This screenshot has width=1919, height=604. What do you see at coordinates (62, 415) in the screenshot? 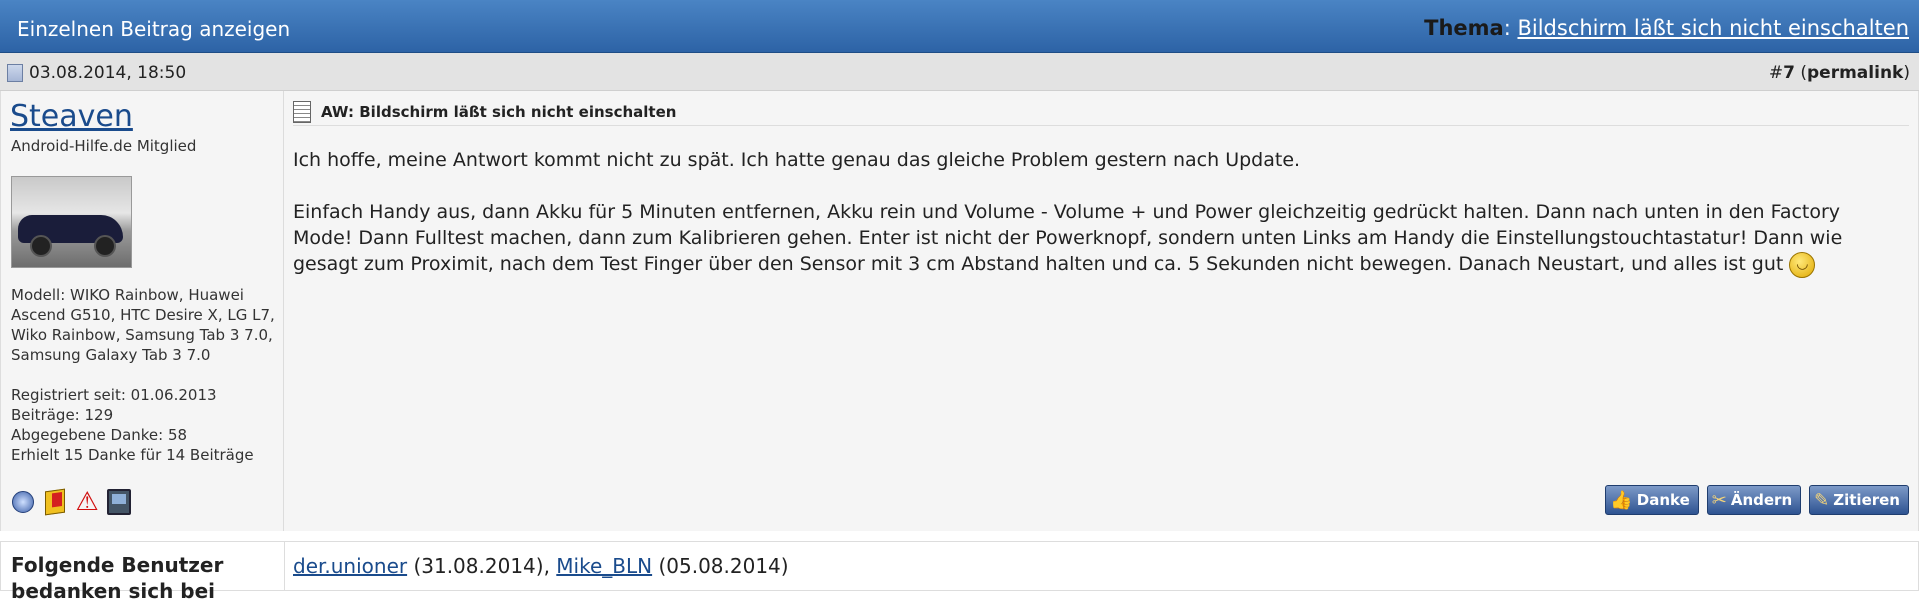
I see `user-posts: Beiträge: 129` at bounding box center [62, 415].